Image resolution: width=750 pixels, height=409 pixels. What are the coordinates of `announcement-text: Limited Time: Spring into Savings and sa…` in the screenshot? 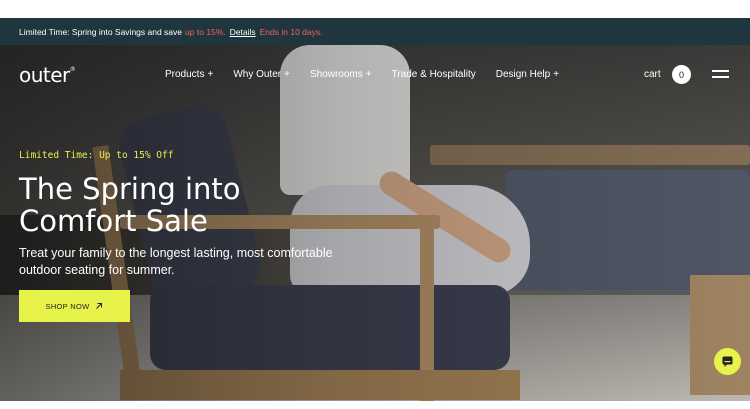 It's located at (101, 31).